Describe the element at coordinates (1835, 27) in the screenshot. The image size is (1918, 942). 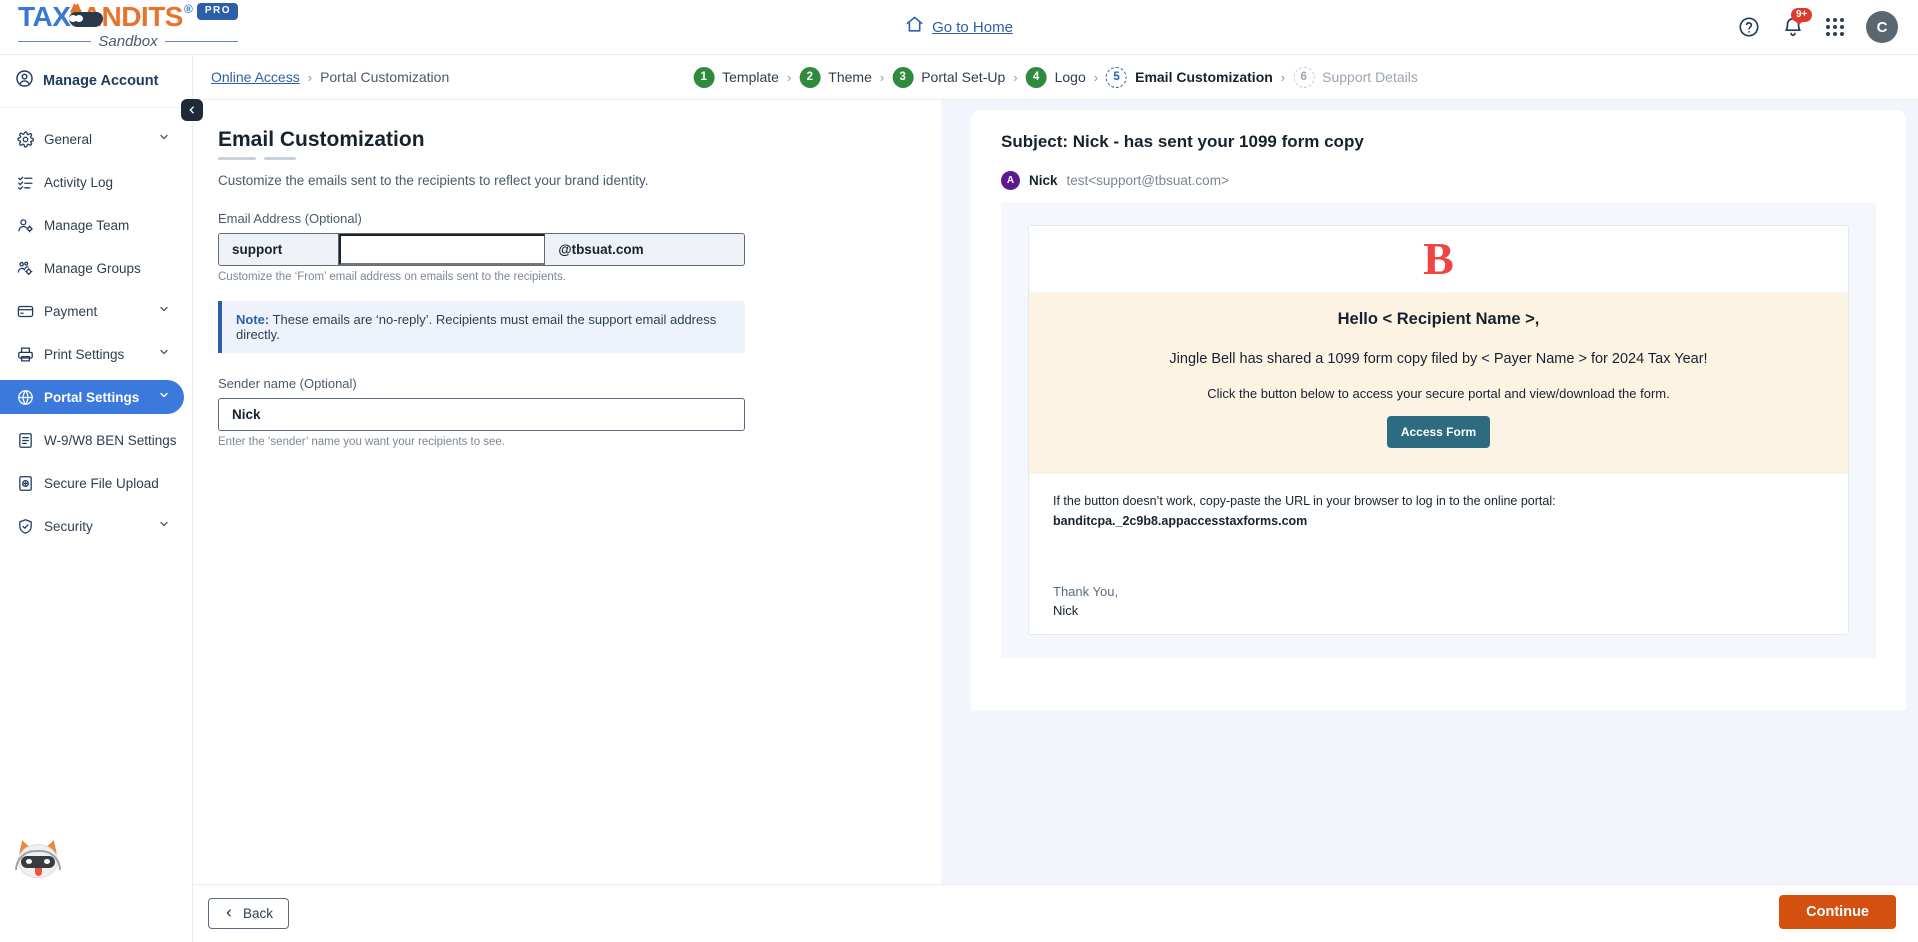
I see `apps-grid-icon` at that location.